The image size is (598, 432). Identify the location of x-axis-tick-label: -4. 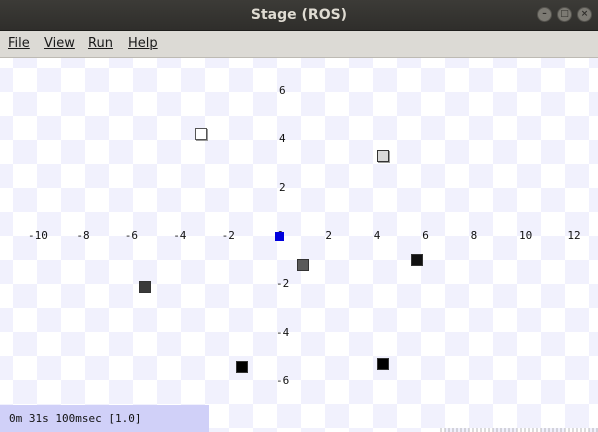
(180, 235).